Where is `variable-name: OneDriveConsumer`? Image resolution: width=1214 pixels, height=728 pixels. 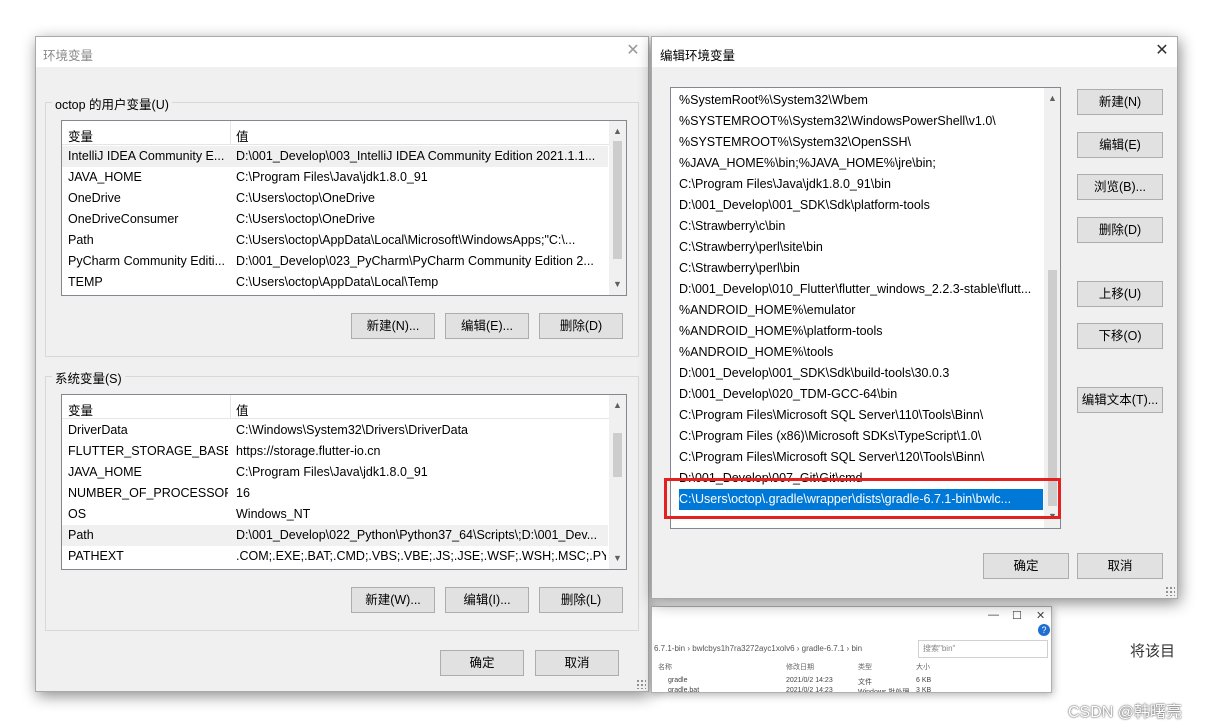 variable-name: OneDriveConsumer is located at coordinates (123, 219).